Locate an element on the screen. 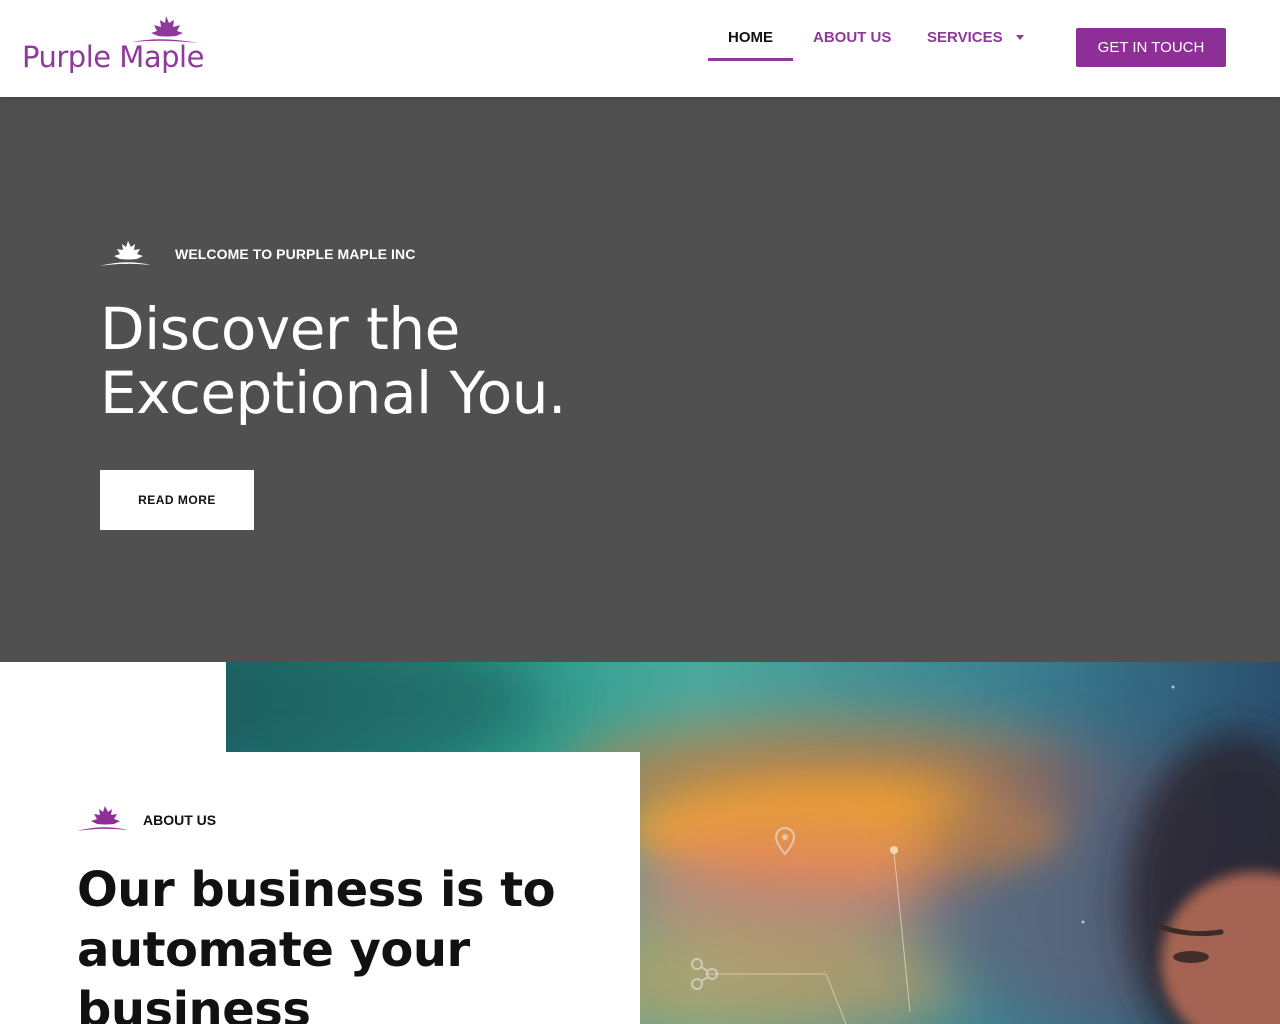 The width and height of the screenshot is (1280, 1024). about-eyebrow-text: ABOUT US is located at coordinates (180, 820).